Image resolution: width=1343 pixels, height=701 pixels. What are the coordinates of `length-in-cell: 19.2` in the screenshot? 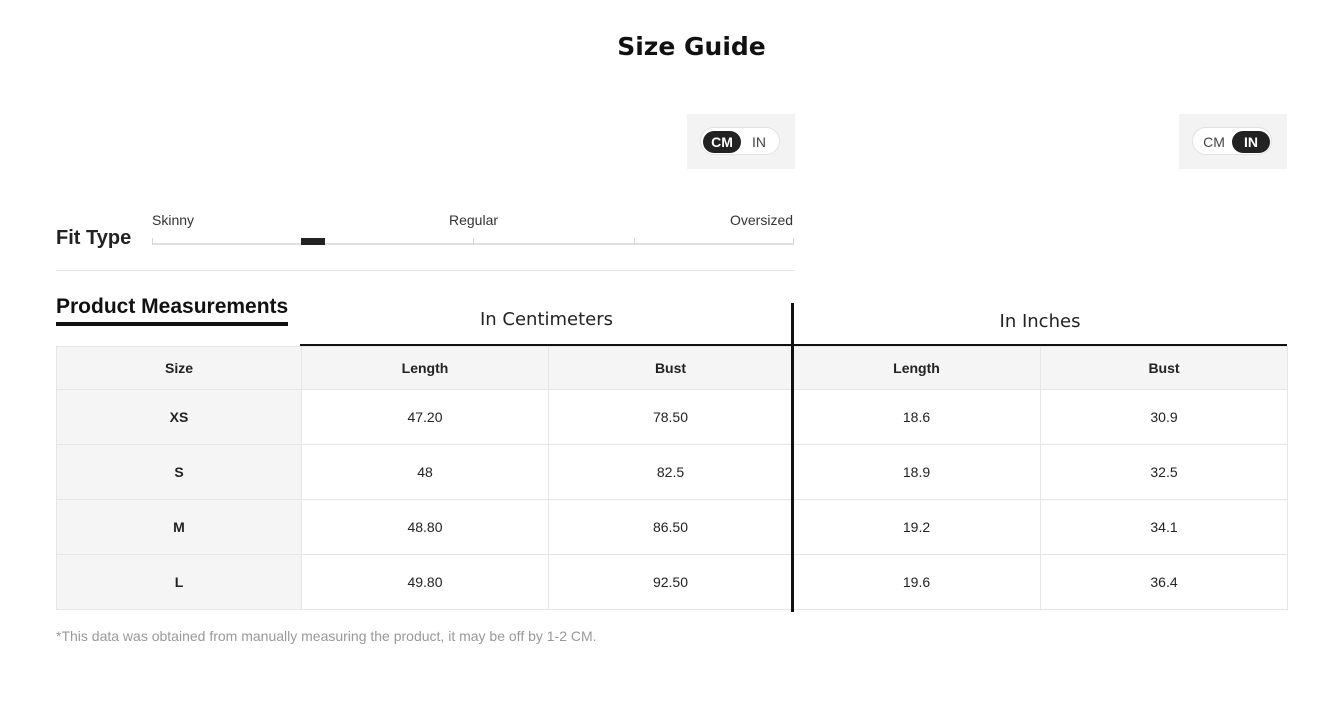 It's located at (916, 527).